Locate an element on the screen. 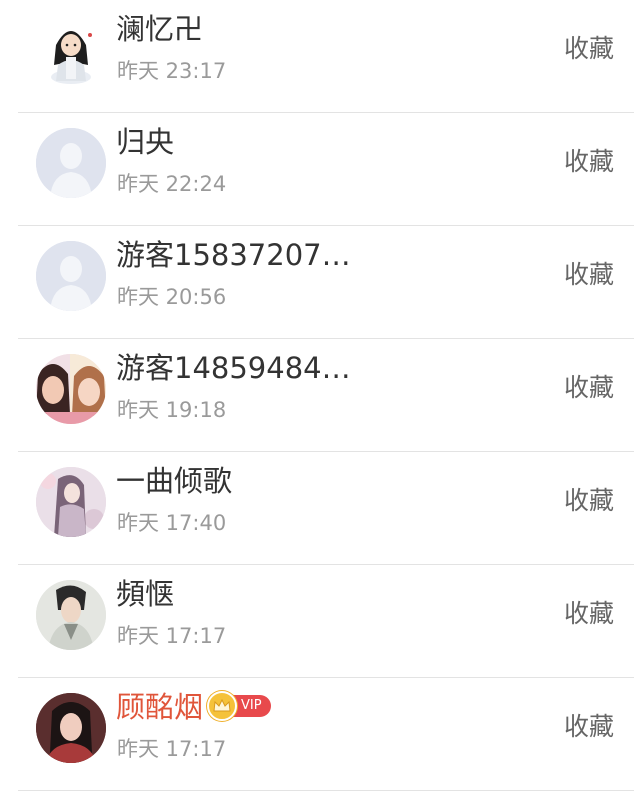  list-item: 澜忆卍 昨天 23:17 收藏 is located at coordinates (320, 56).